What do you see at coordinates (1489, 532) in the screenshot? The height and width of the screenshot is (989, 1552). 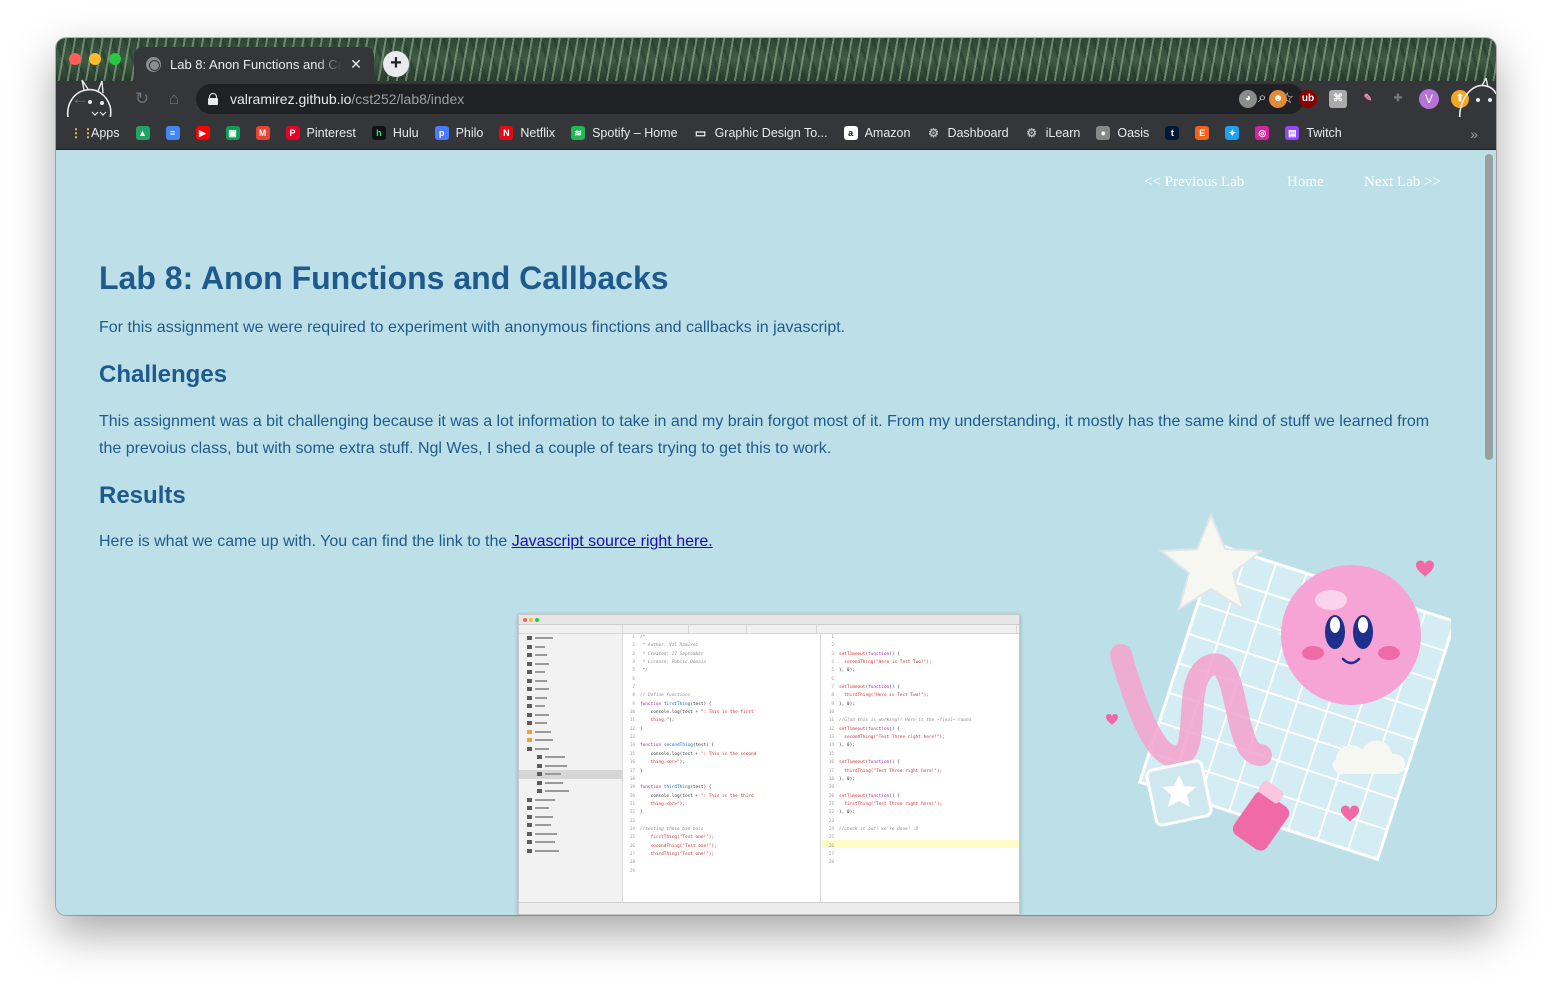 I see `page-scrollbar` at bounding box center [1489, 532].